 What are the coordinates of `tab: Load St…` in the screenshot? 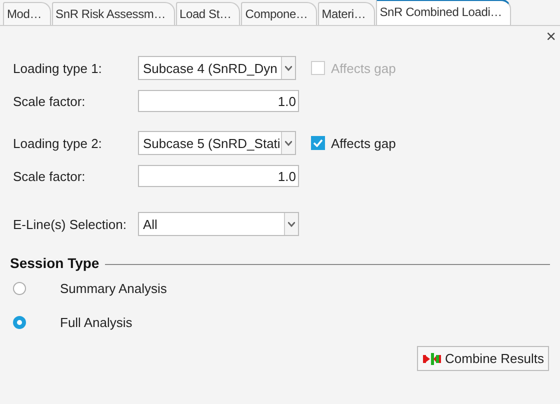 It's located at (208, 13).